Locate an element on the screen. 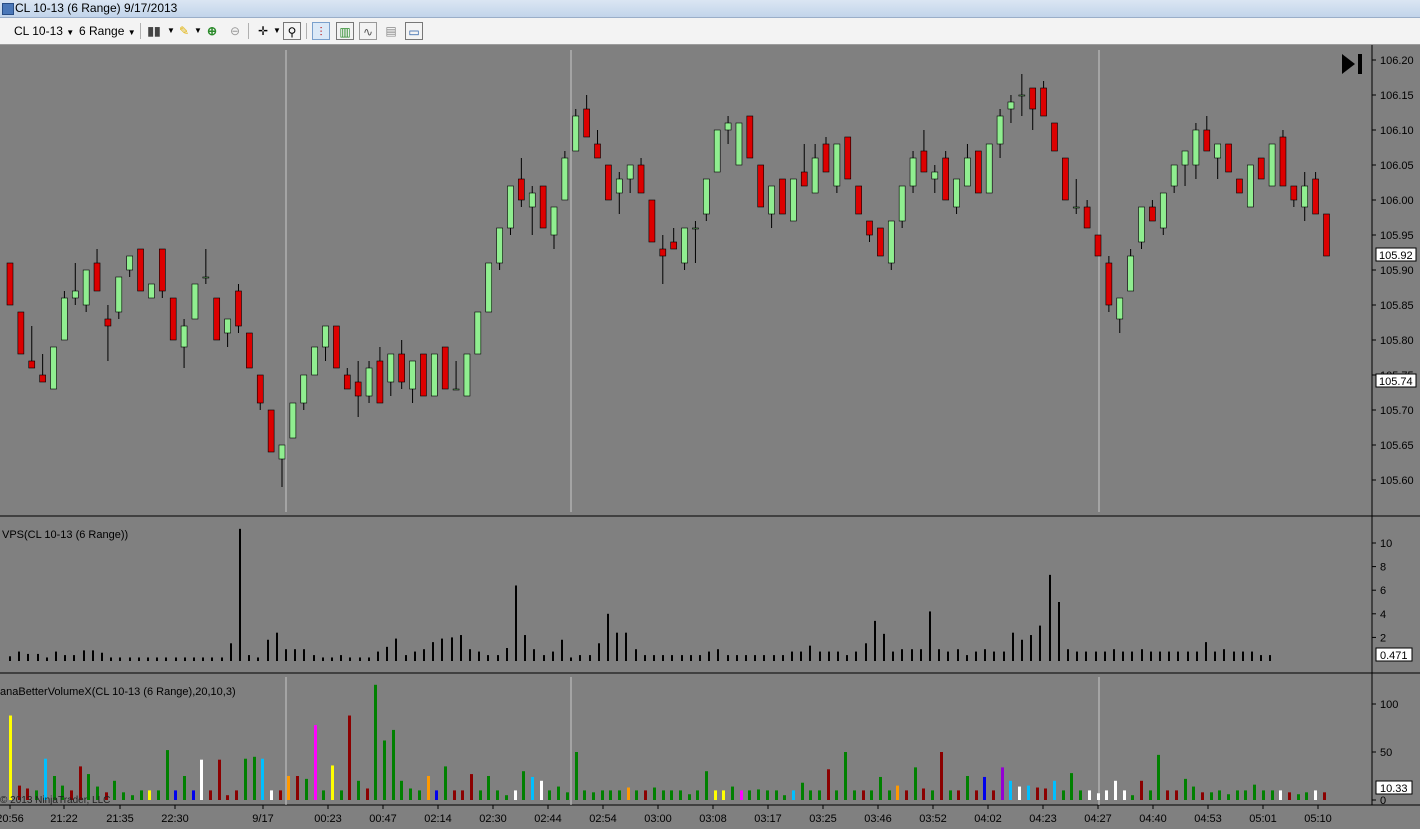  toolbar-separator is located at coordinates (140, 31).